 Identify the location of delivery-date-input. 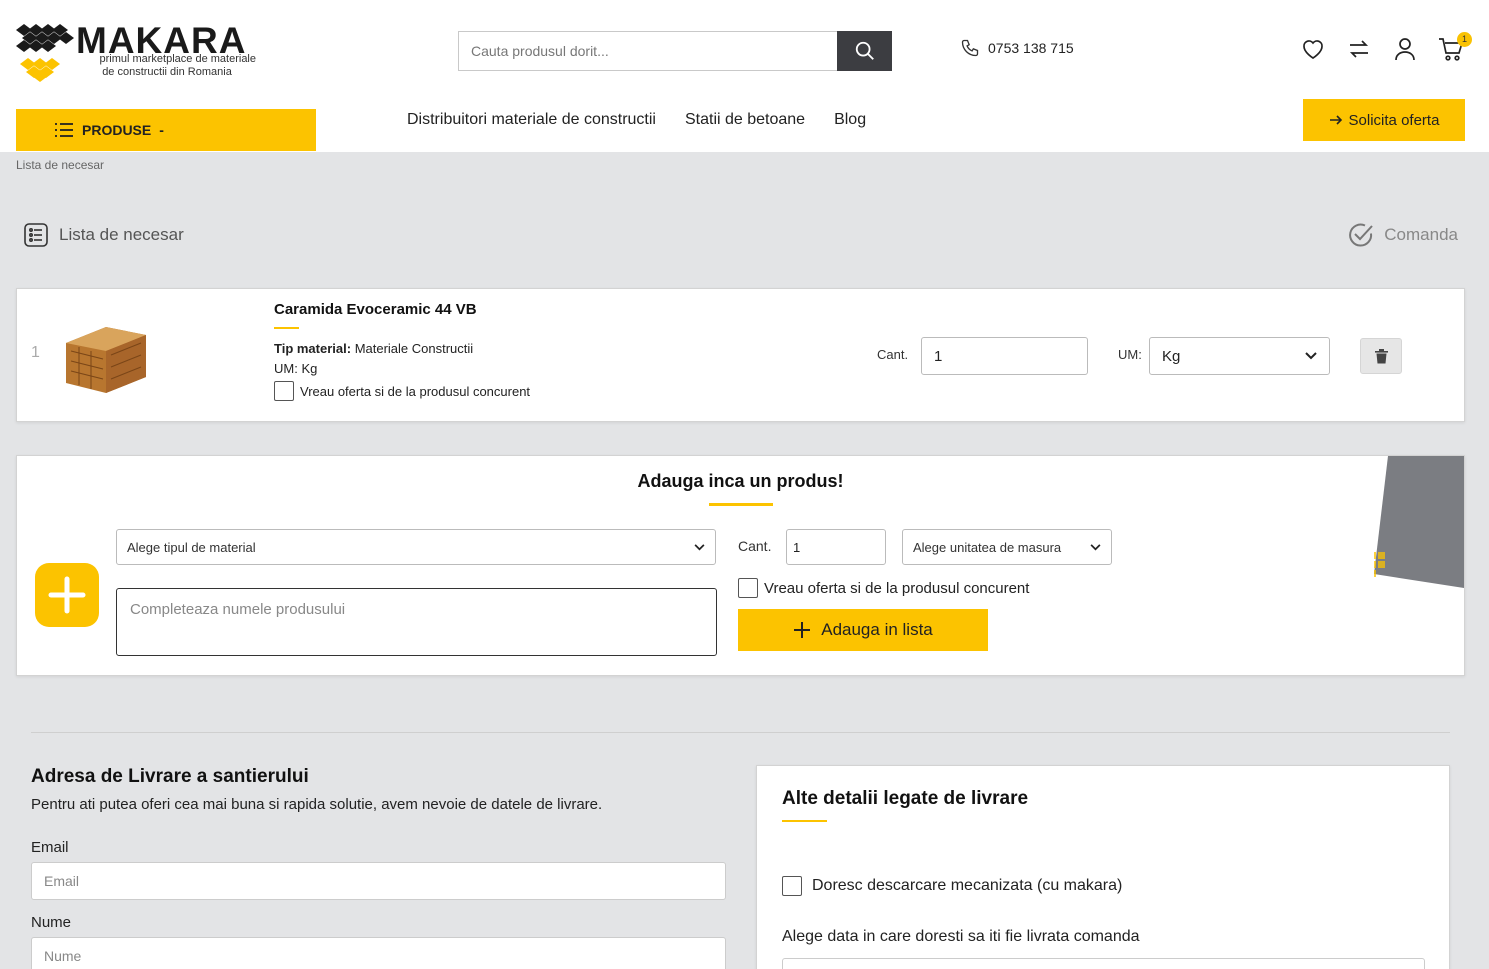
(1103, 963).